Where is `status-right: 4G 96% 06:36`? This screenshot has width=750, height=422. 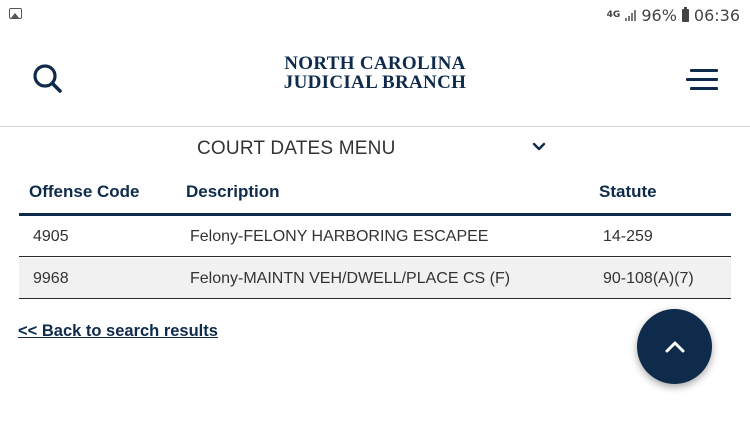
status-right: 4G 96% 06:36 is located at coordinates (673, 15).